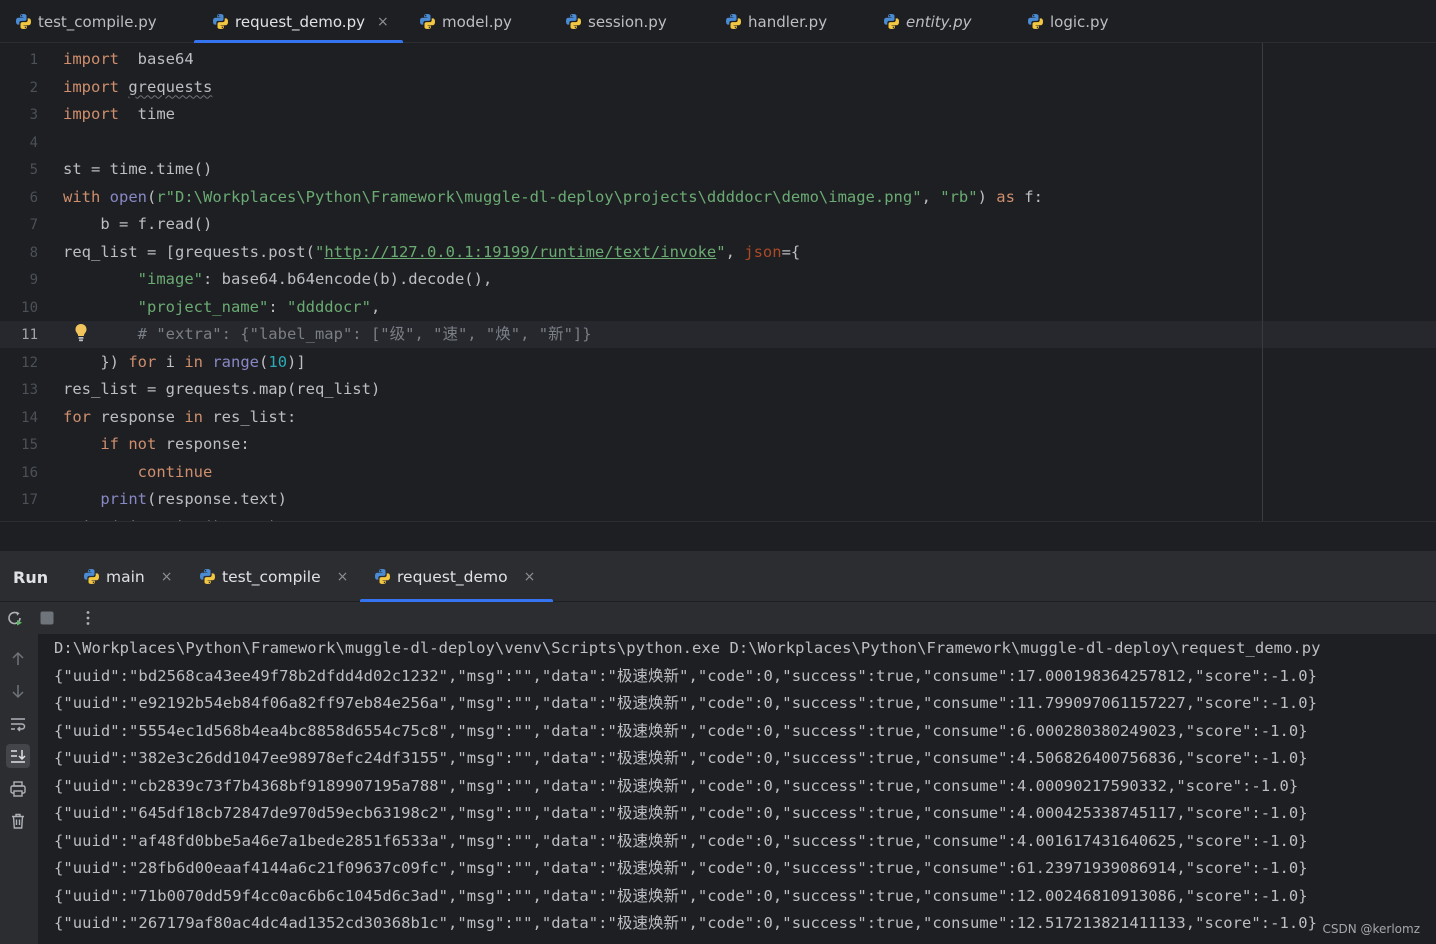  I want to click on line-number: 2, so click(33, 87).